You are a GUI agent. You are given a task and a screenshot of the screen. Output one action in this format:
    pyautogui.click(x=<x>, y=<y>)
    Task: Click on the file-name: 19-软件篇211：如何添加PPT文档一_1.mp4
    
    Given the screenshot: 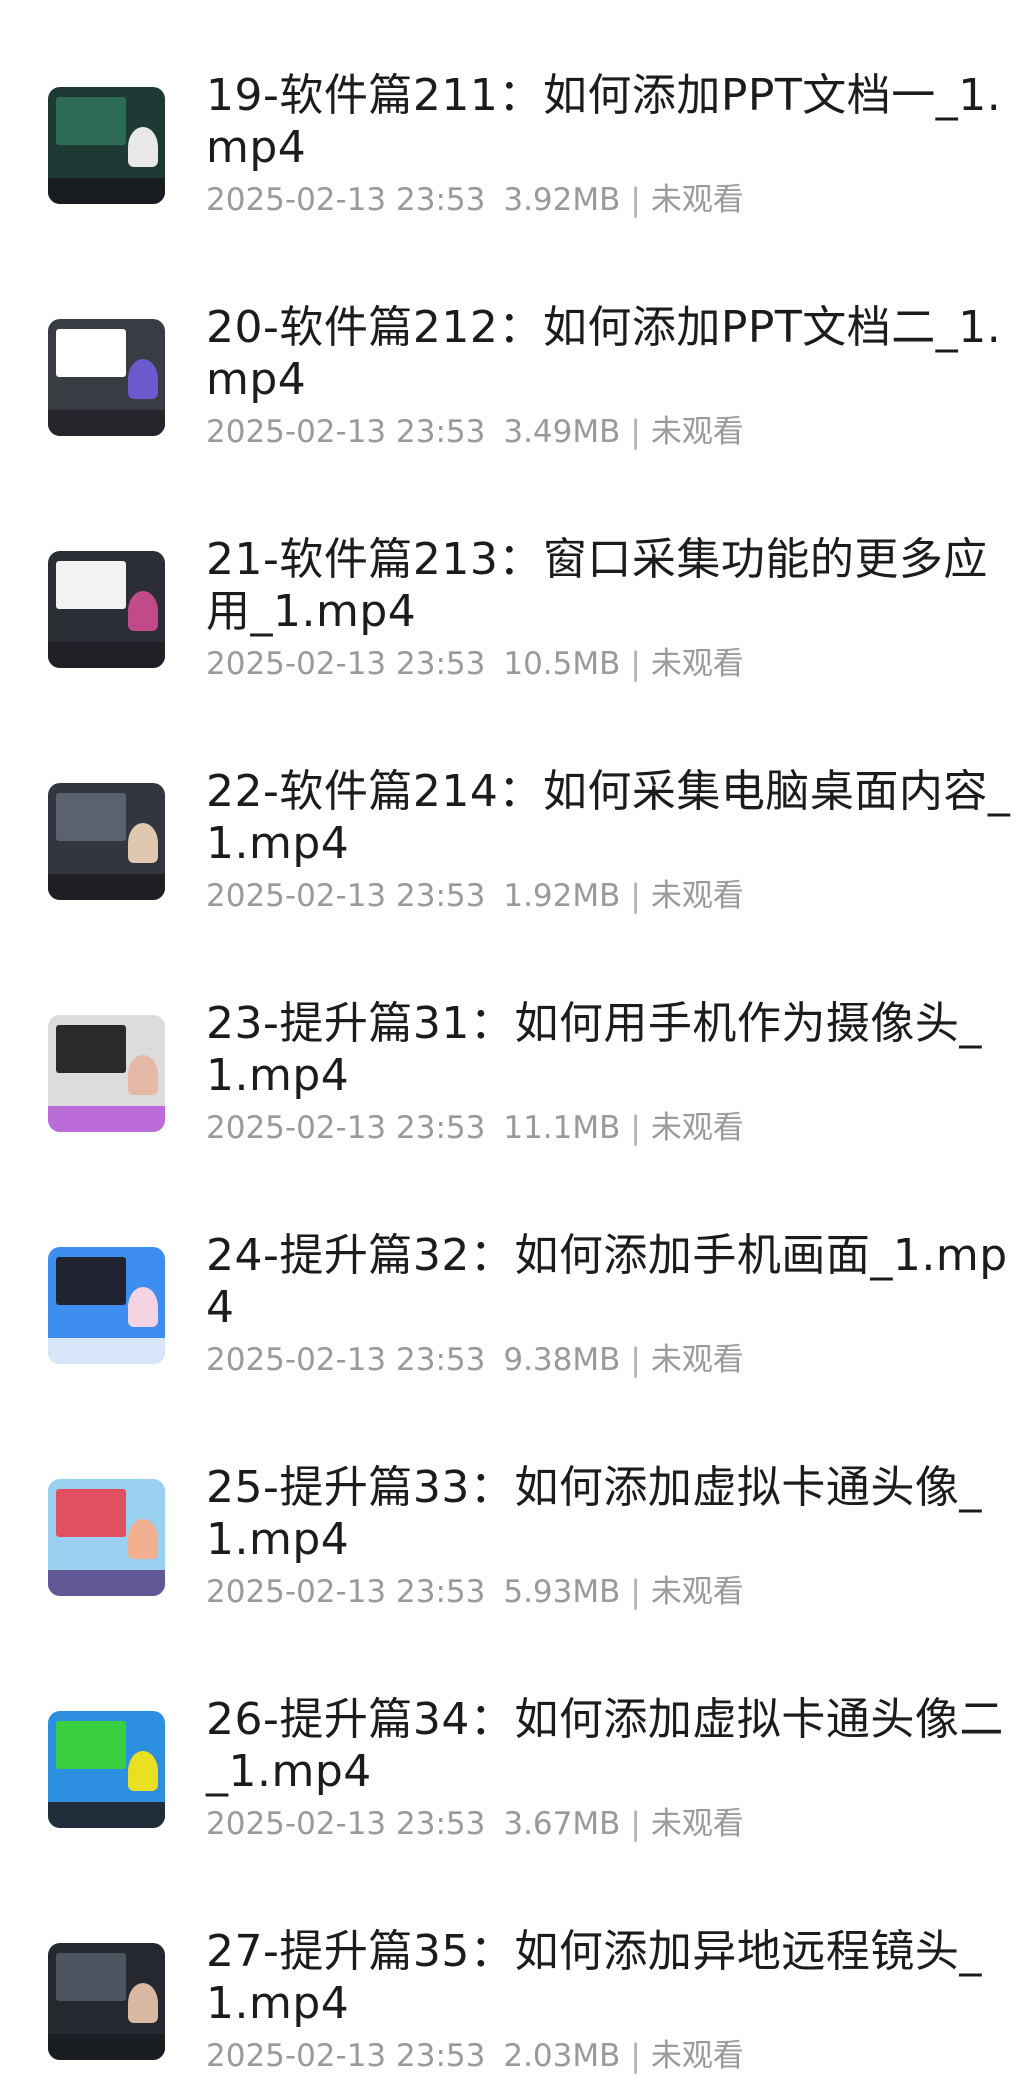 What is the action you would take?
    pyautogui.click(x=604, y=121)
    